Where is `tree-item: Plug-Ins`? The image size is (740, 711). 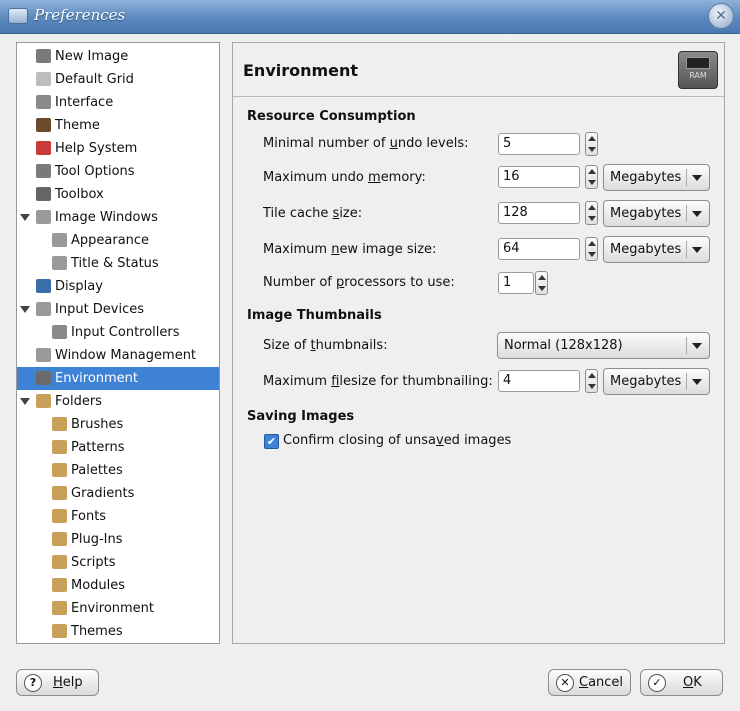
tree-item: Plug-Ins is located at coordinates (118, 539).